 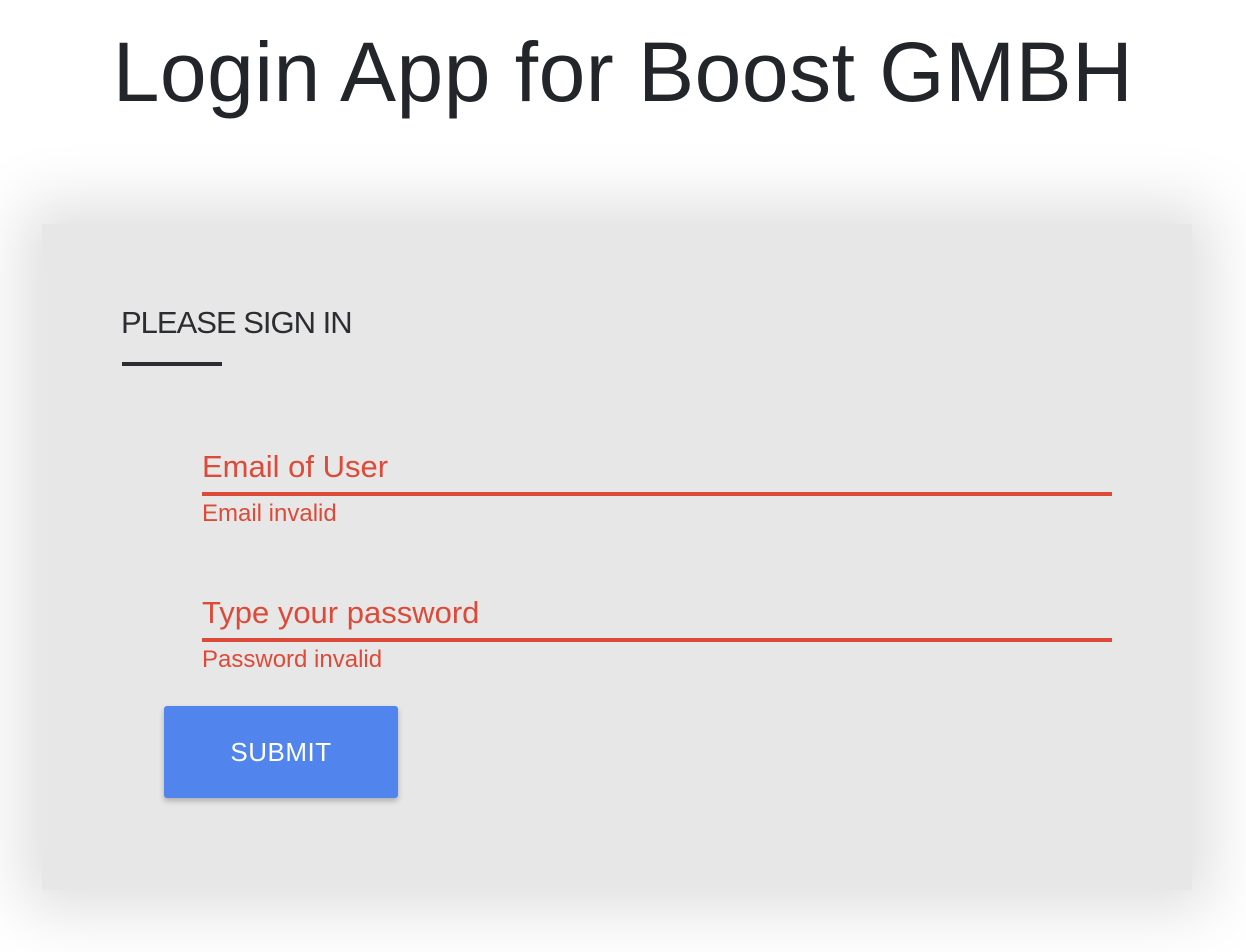 I want to click on password-field-group: Password invalid, so click(x=657, y=631).